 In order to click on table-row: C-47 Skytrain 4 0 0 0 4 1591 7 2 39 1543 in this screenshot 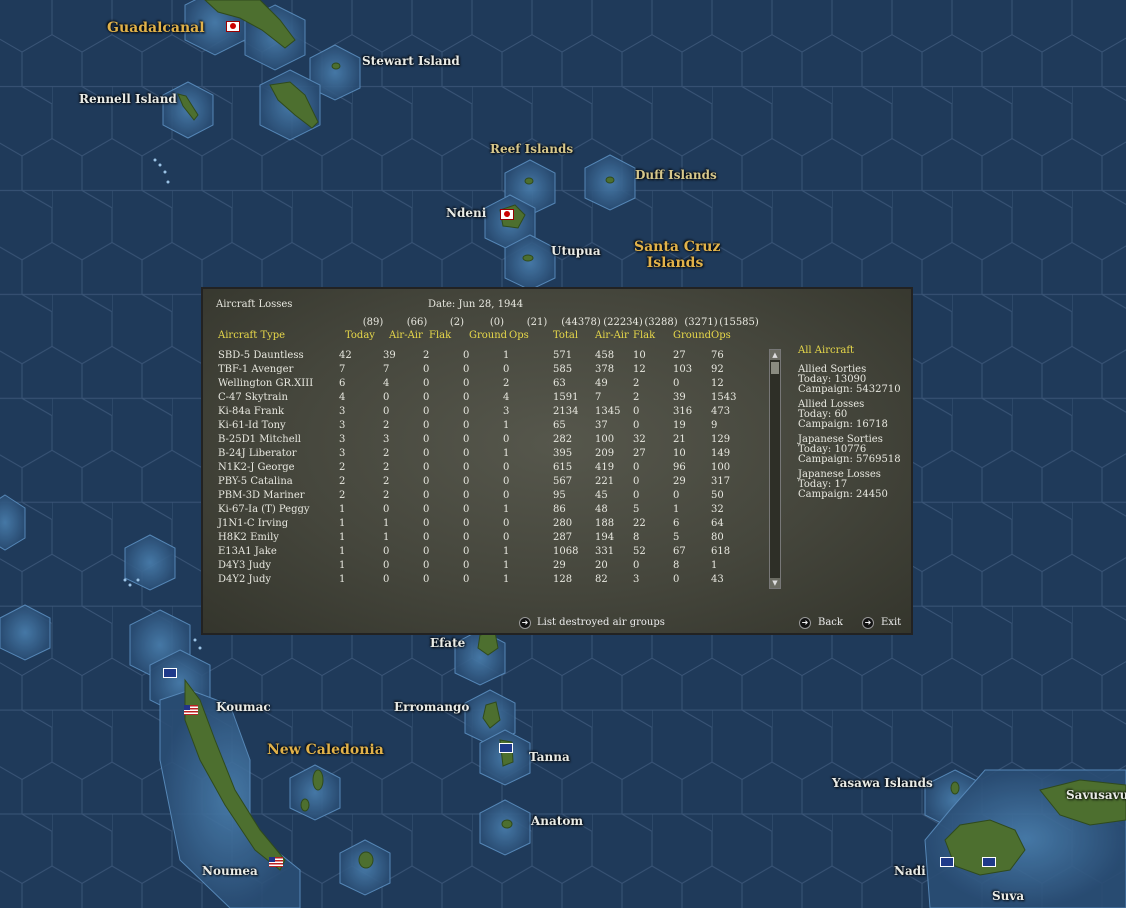, I will do `click(483, 399)`.